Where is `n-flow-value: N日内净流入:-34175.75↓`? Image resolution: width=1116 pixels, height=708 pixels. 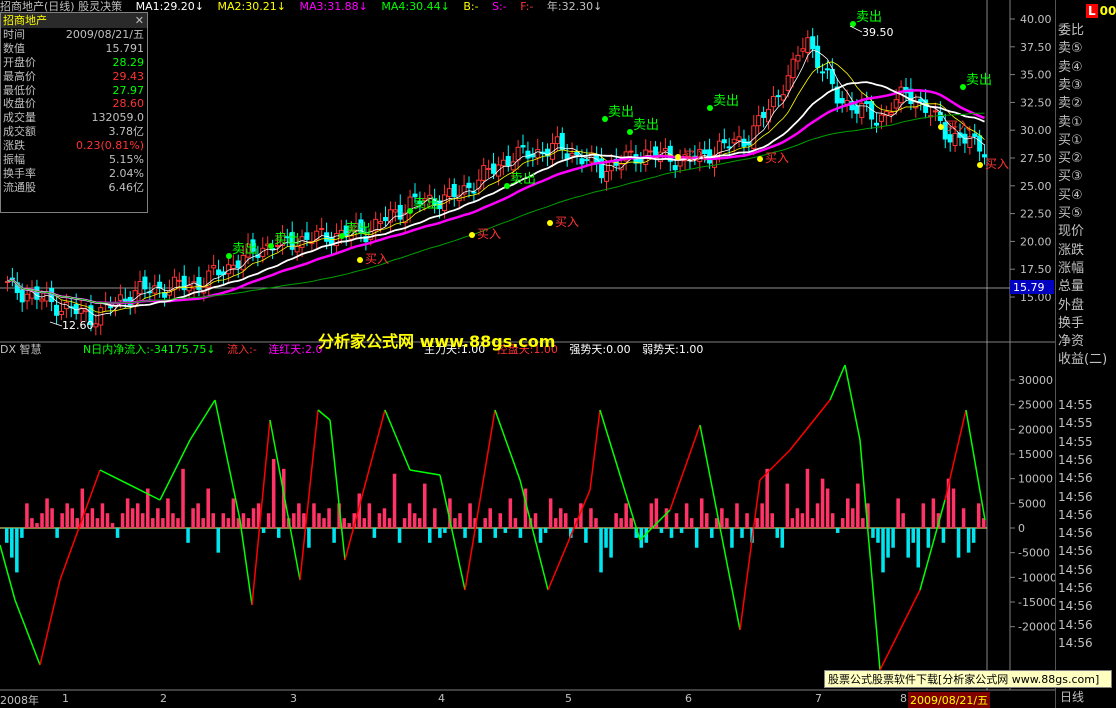 n-flow-value: N日内净流入:-34175.75↓ is located at coordinates (149, 349).